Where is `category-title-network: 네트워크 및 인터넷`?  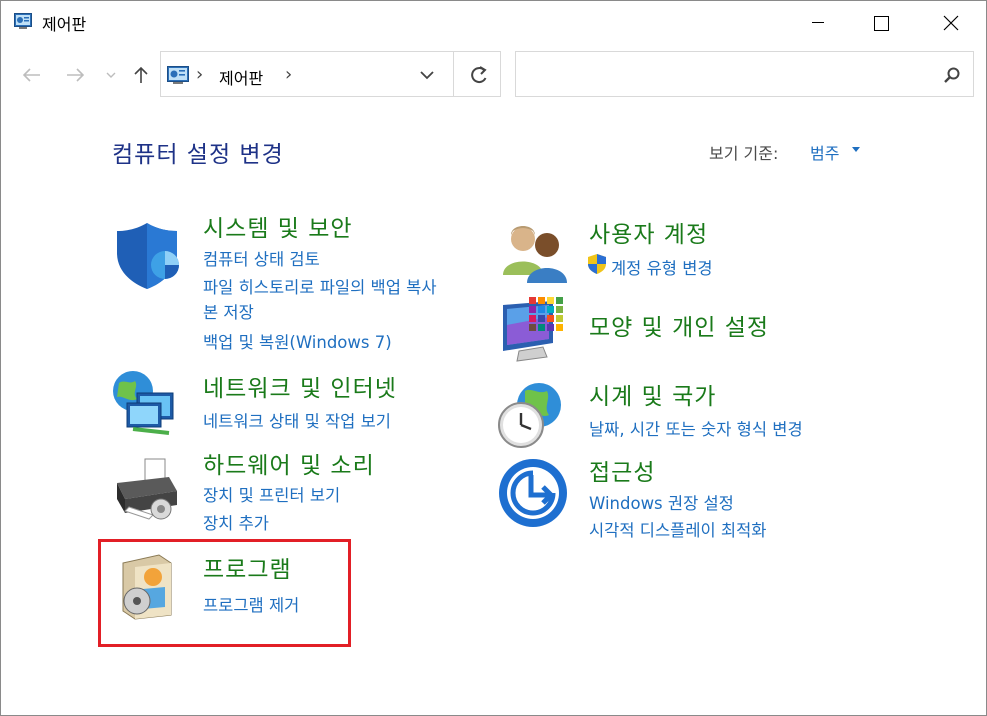
category-title-network: 네트워크 및 인터넷 is located at coordinates (300, 386).